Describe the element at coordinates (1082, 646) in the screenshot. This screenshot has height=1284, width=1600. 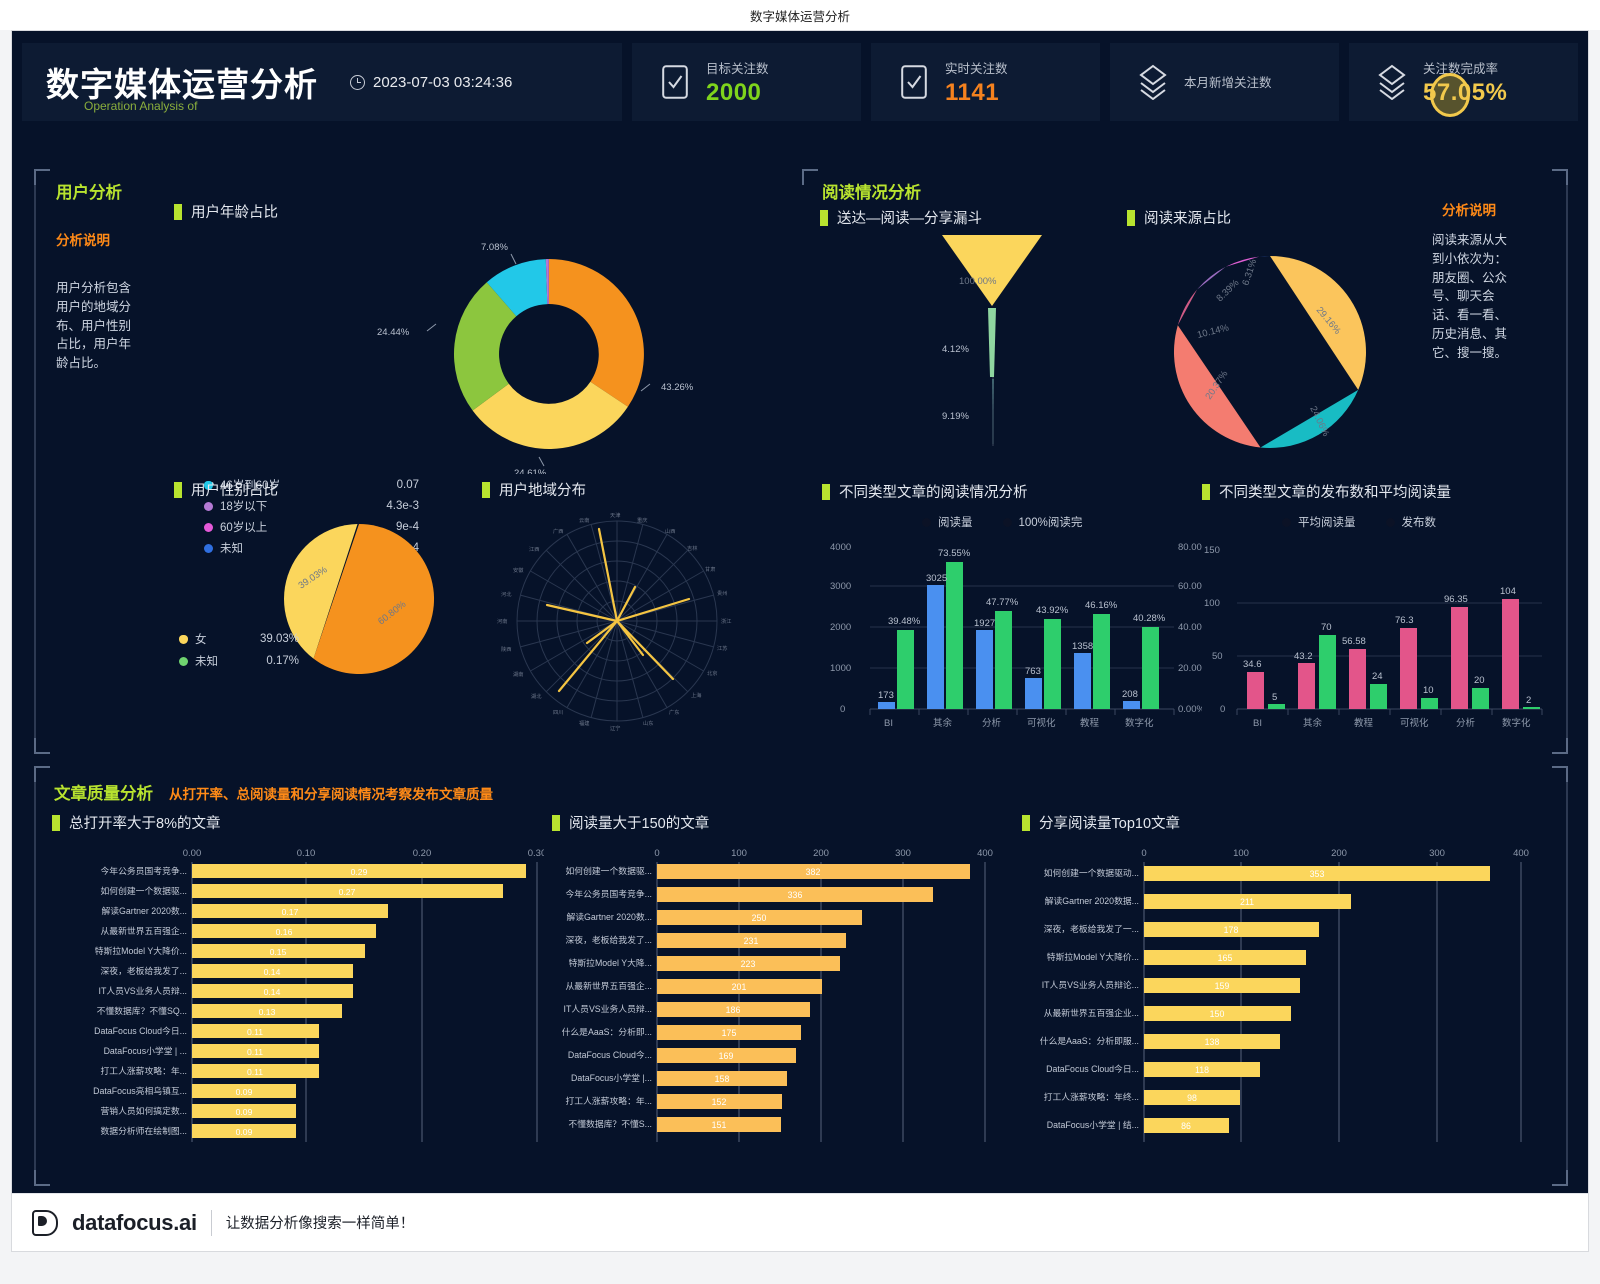
I see `svg-text: 1358` at that location.